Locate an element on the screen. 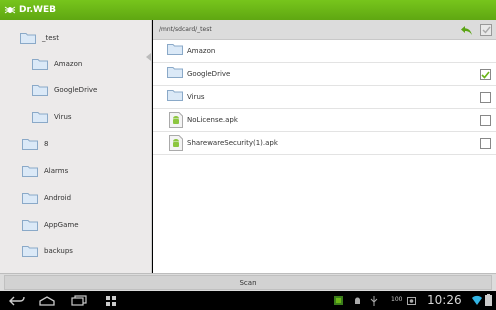 This screenshot has height=310, width=496. sidebar-item-googledrive: GoogleDrive is located at coordinates (64, 90).